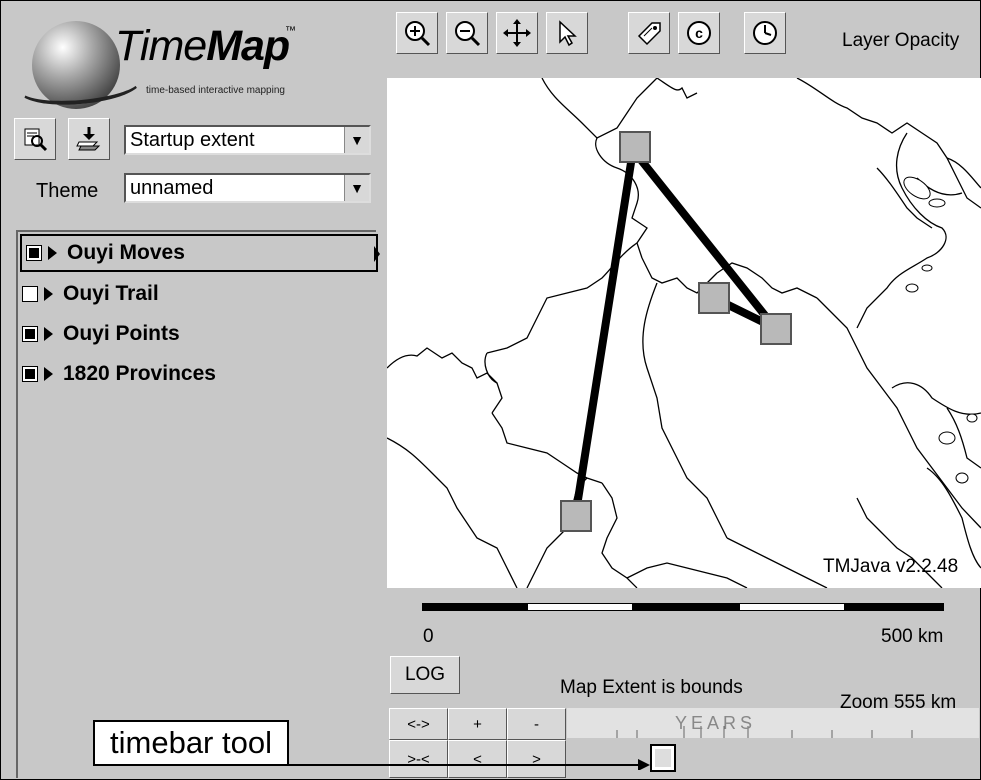 The image size is (981, 780). What do you see at coordinates (428, 636) in the screenshot?
I see `scale-start-label: 0` at bounding box center [428, 636].